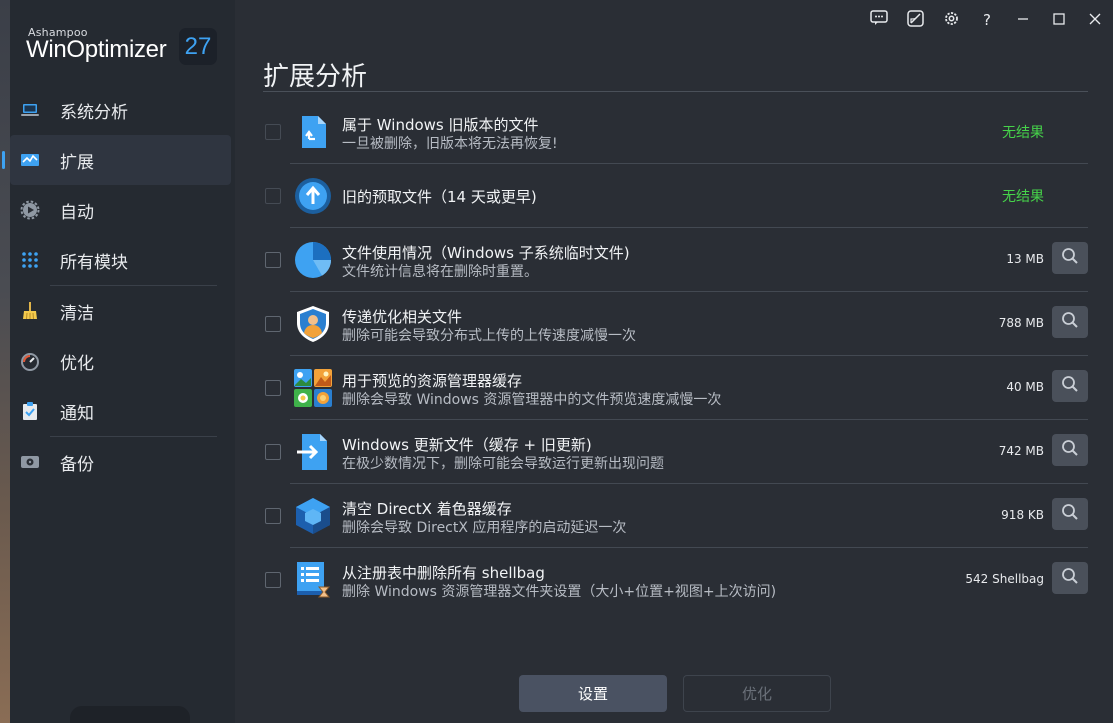 This screenshot has height=723, width=1113. I want to click on item-description: 一旦被删除，旧版本将无法再恢复!, so click(450, 144).